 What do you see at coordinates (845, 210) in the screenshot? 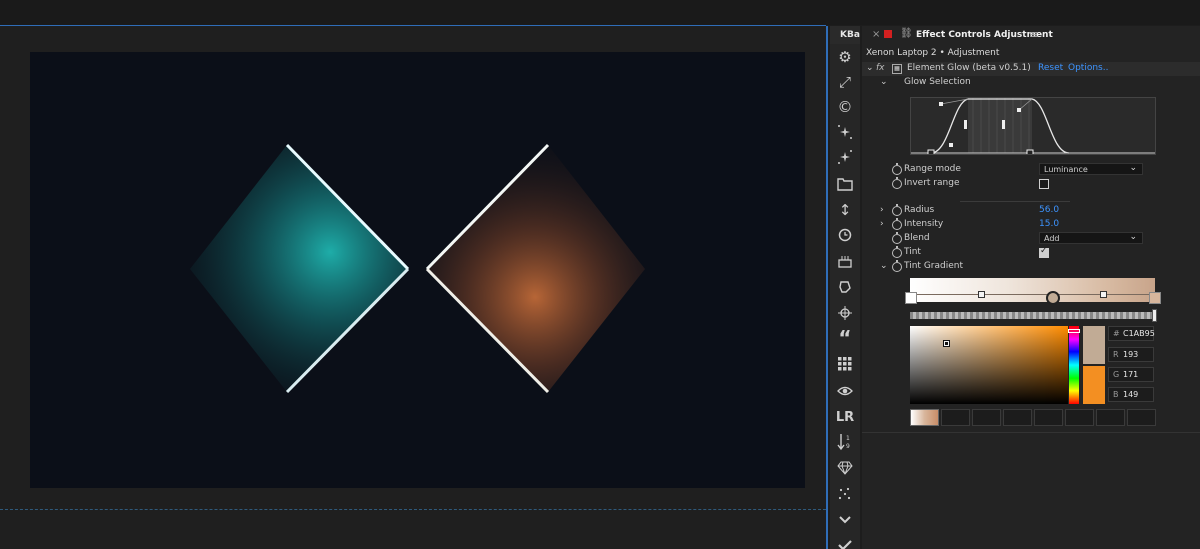
I see `vertical-arrows-icon: ↕` at bounding box center [845, 210].